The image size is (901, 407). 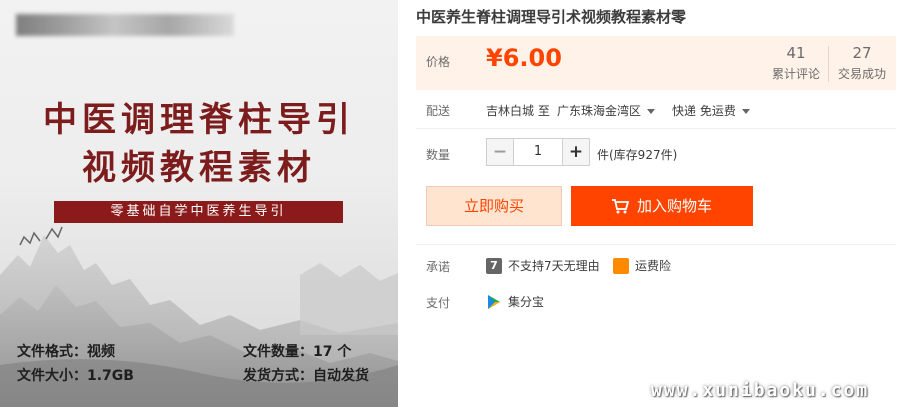 I want to click on reviews-count: 41, so click(x=796, y=53).